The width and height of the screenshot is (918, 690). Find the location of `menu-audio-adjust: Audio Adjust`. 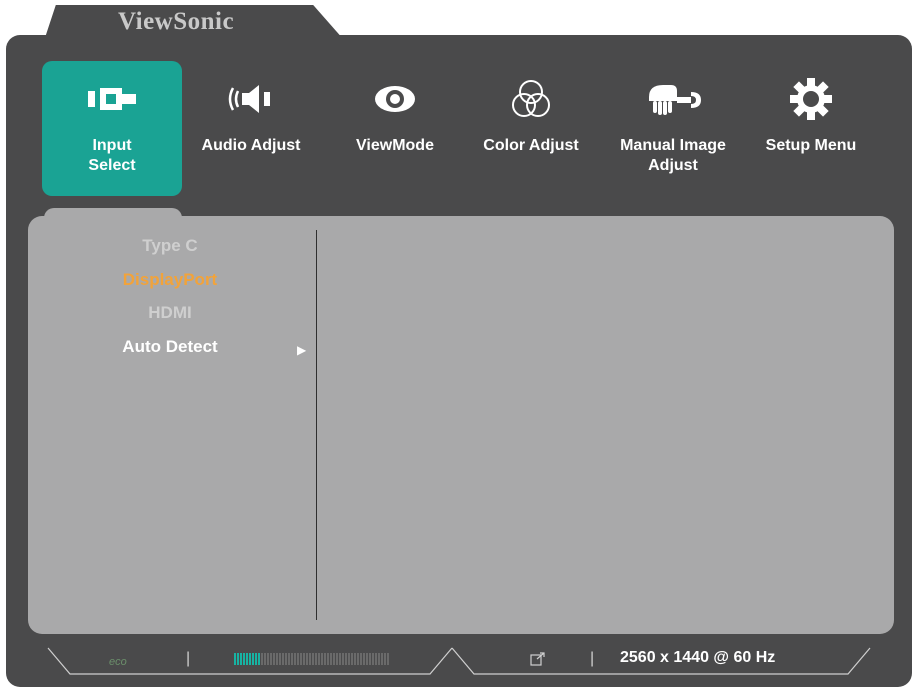

menu-audio-adjust: Audio Adjust is located at coordinates (251, 128).